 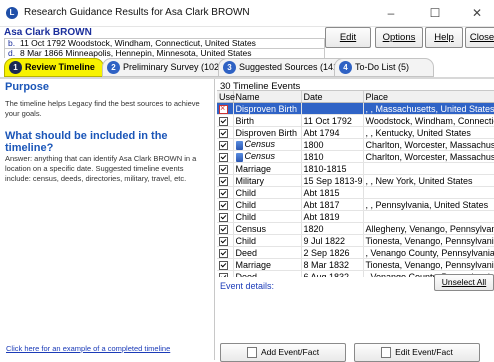 What do you see at coordinates (345, 67) in the screenshot?
I see `tab-number-icon: 4` at bounding box center [345, 67].